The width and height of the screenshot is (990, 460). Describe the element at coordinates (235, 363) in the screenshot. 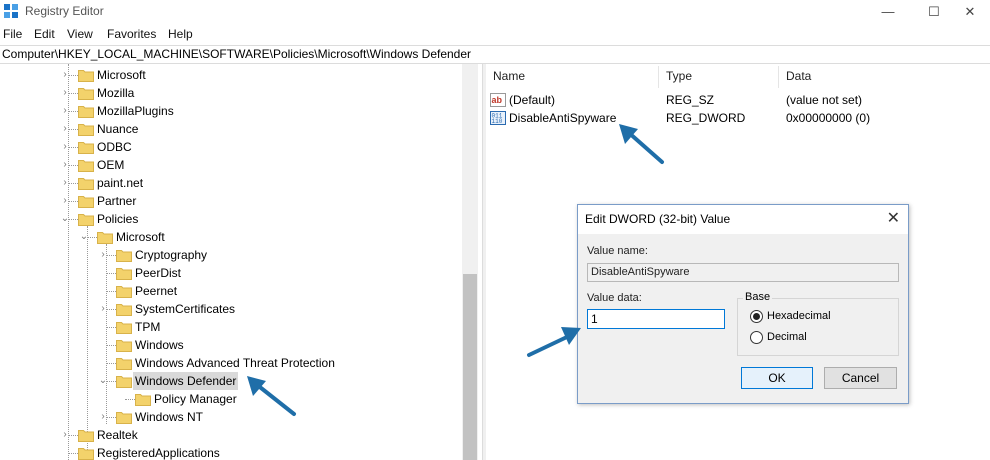

I see `tree-item-label: Windows Advanced Threat Protection` at that location.